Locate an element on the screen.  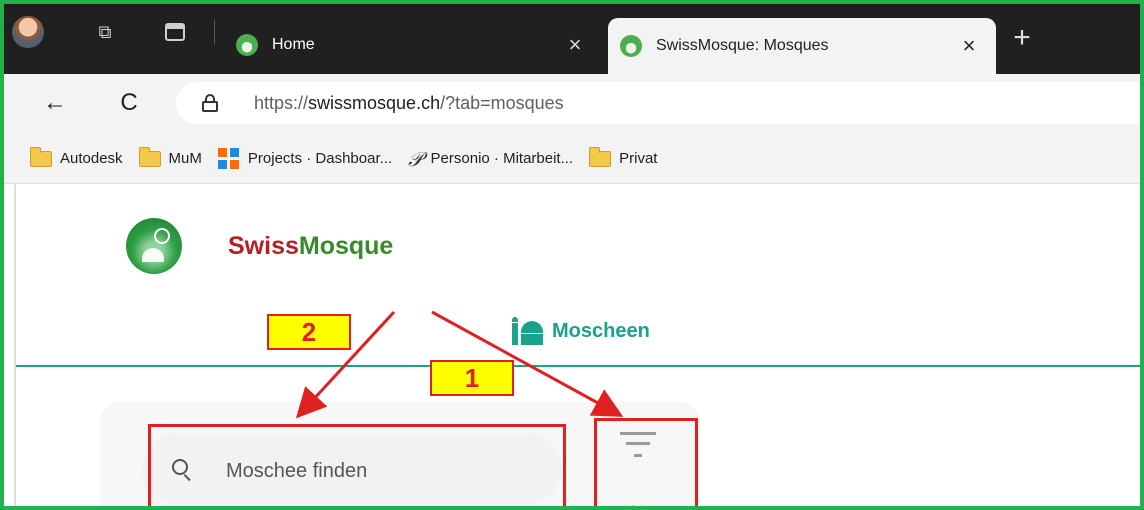
brand-mosque: Mosque is located at coordinates (346, 246).